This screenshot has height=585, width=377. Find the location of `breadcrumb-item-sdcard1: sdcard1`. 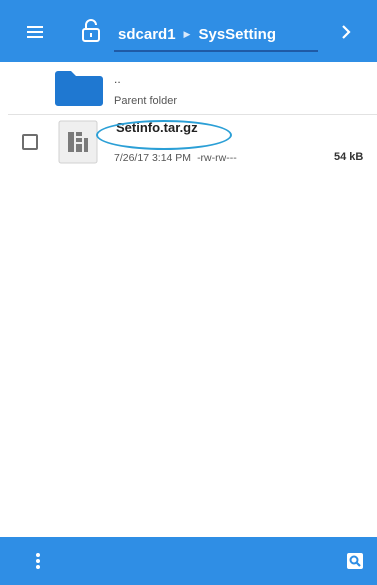

breadcrumb-item-sdcard1: sdcard1 is located at coordinates (147, 34).